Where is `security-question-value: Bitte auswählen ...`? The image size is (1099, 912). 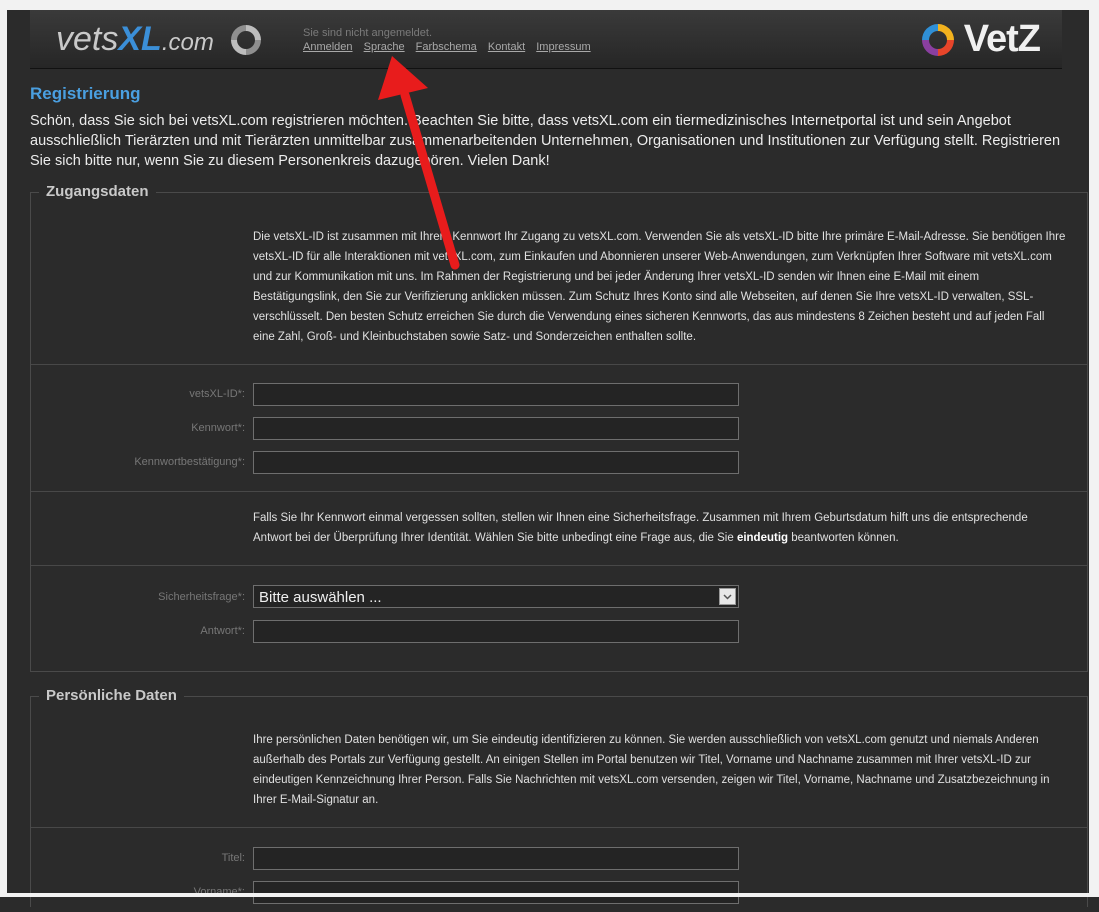
security-question-value: Bitte auswählen ... is located at coordinates (320, 597).